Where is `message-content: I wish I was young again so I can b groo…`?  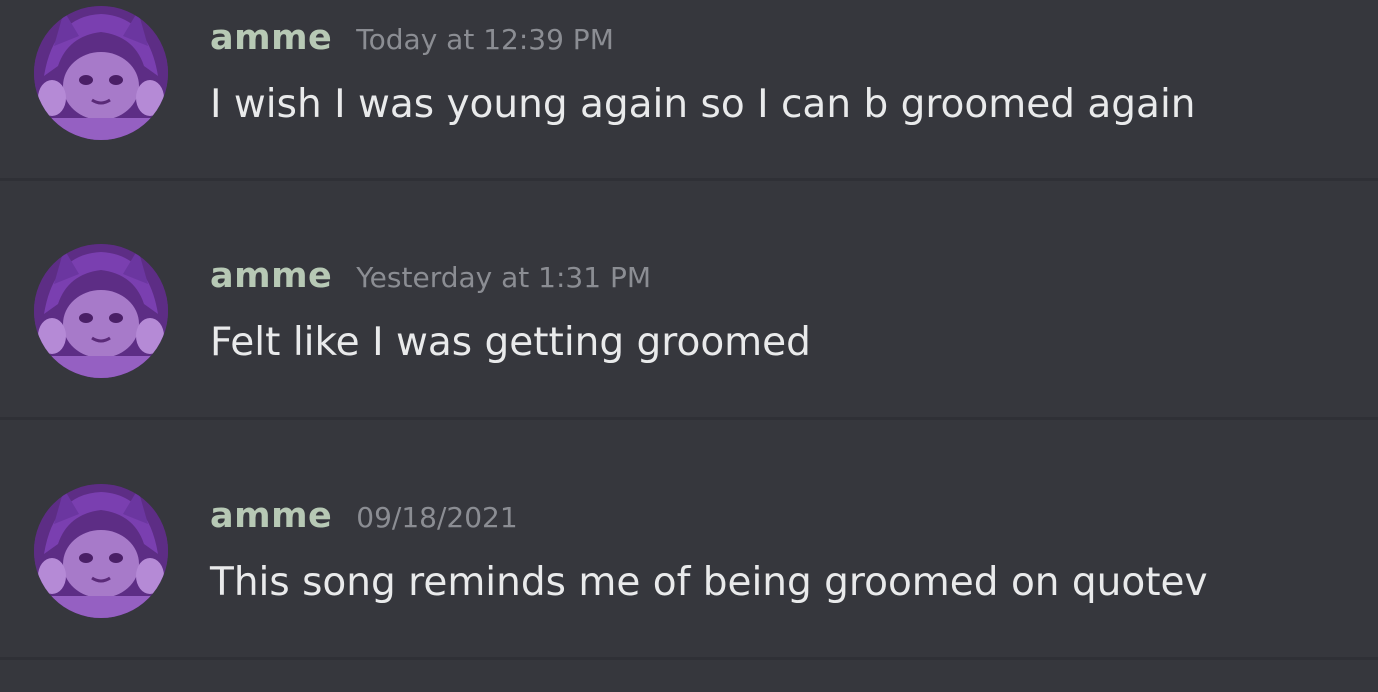
message-content: I wish I was young again so I can b groo… is located at coordinates (703, 104).